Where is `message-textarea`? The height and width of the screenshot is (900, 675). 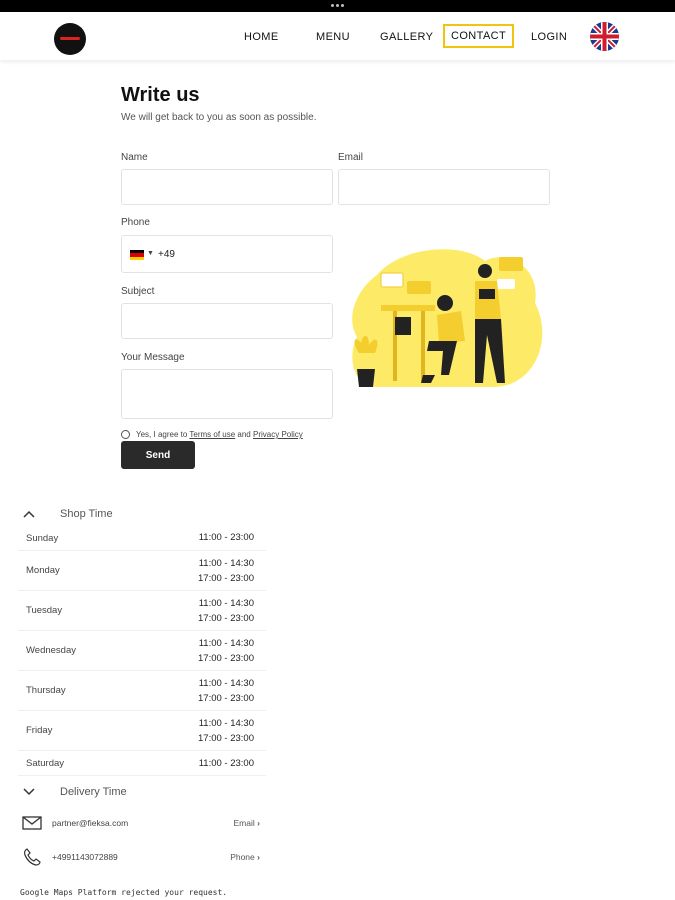 message-textarea is located at coordinates (227, 394).